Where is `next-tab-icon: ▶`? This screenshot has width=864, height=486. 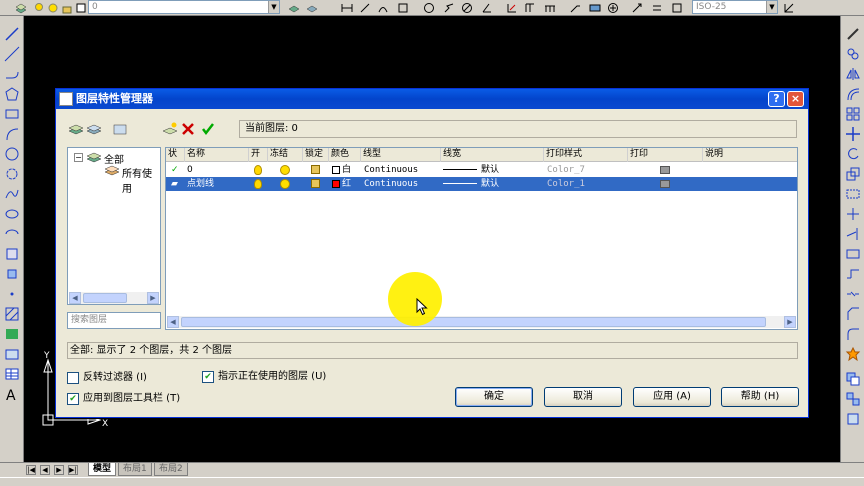
next-tab-icon: ▶ is located at coordinates (59, 470).